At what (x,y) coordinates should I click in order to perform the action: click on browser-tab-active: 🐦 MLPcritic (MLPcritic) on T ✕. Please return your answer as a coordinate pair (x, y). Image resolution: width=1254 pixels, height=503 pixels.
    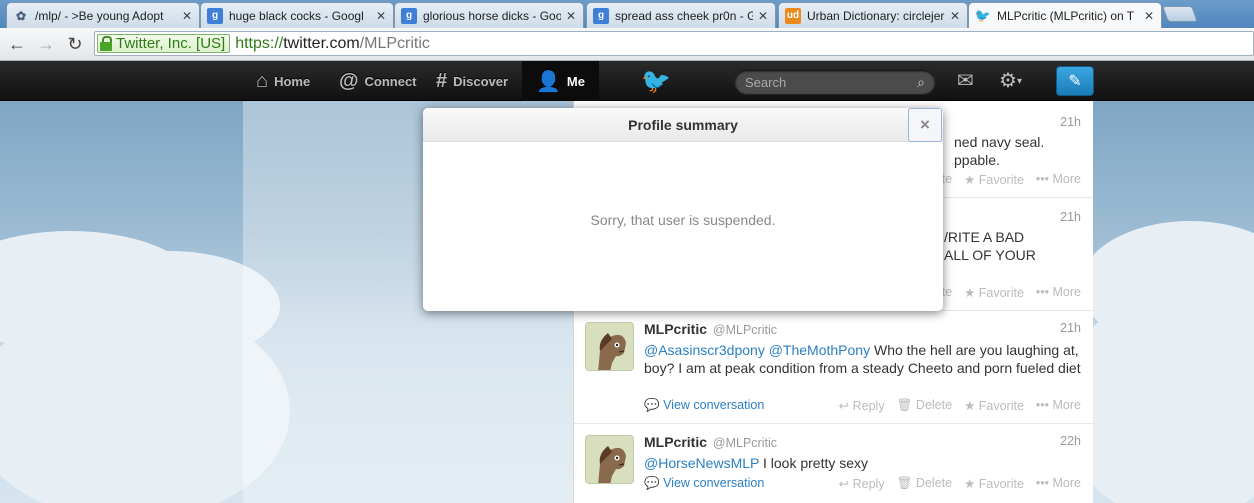
    Looking at the image, I should click on (1065, 15).